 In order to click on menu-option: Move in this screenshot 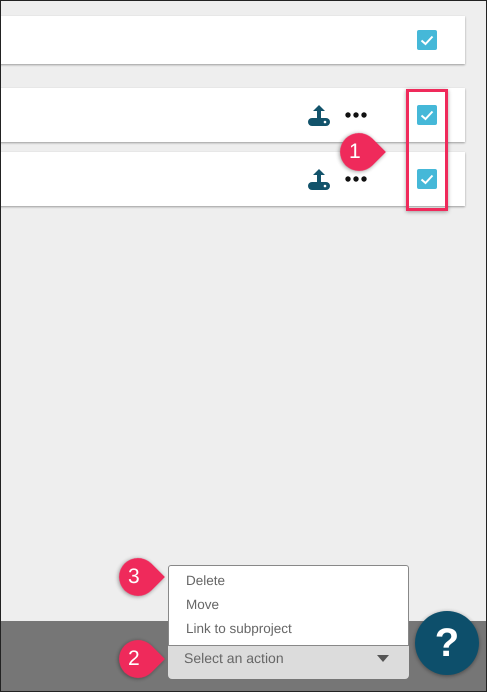, I will do `click(202, 605)`.